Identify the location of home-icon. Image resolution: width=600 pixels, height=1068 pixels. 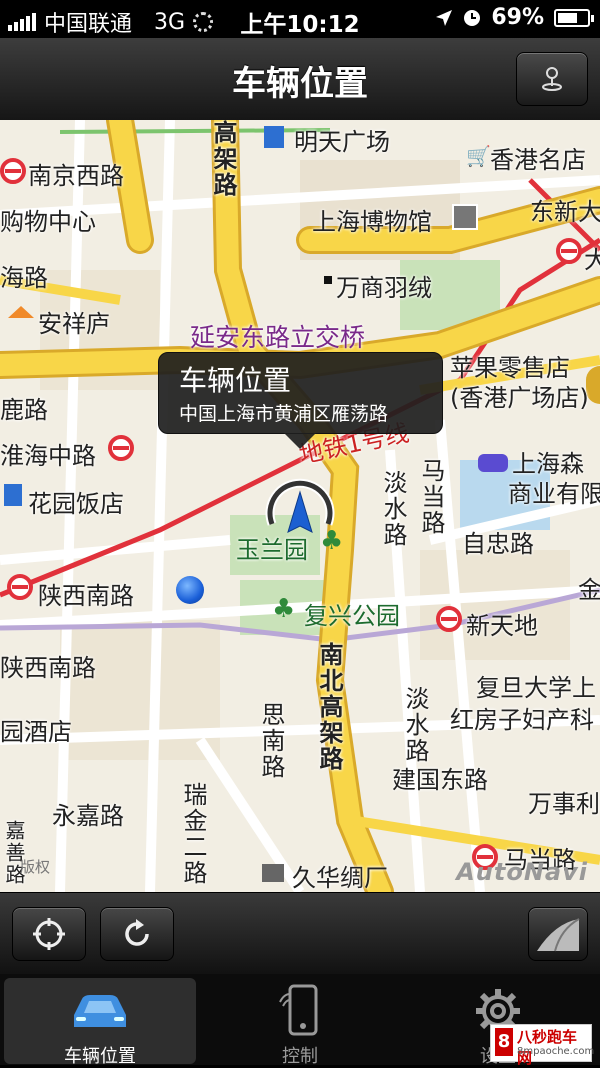
(21, 312).